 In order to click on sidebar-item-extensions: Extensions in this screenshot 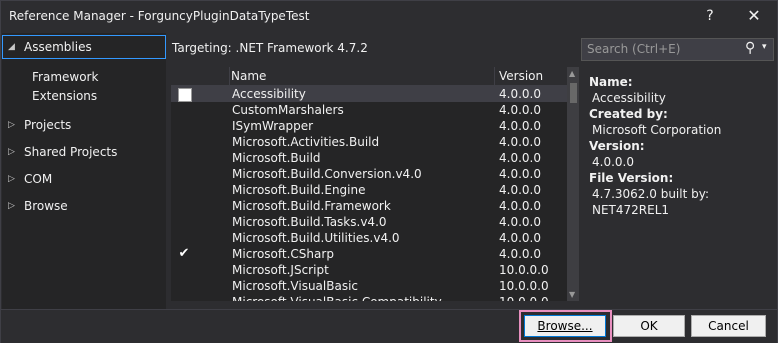, I will do `click(64, 96)`.